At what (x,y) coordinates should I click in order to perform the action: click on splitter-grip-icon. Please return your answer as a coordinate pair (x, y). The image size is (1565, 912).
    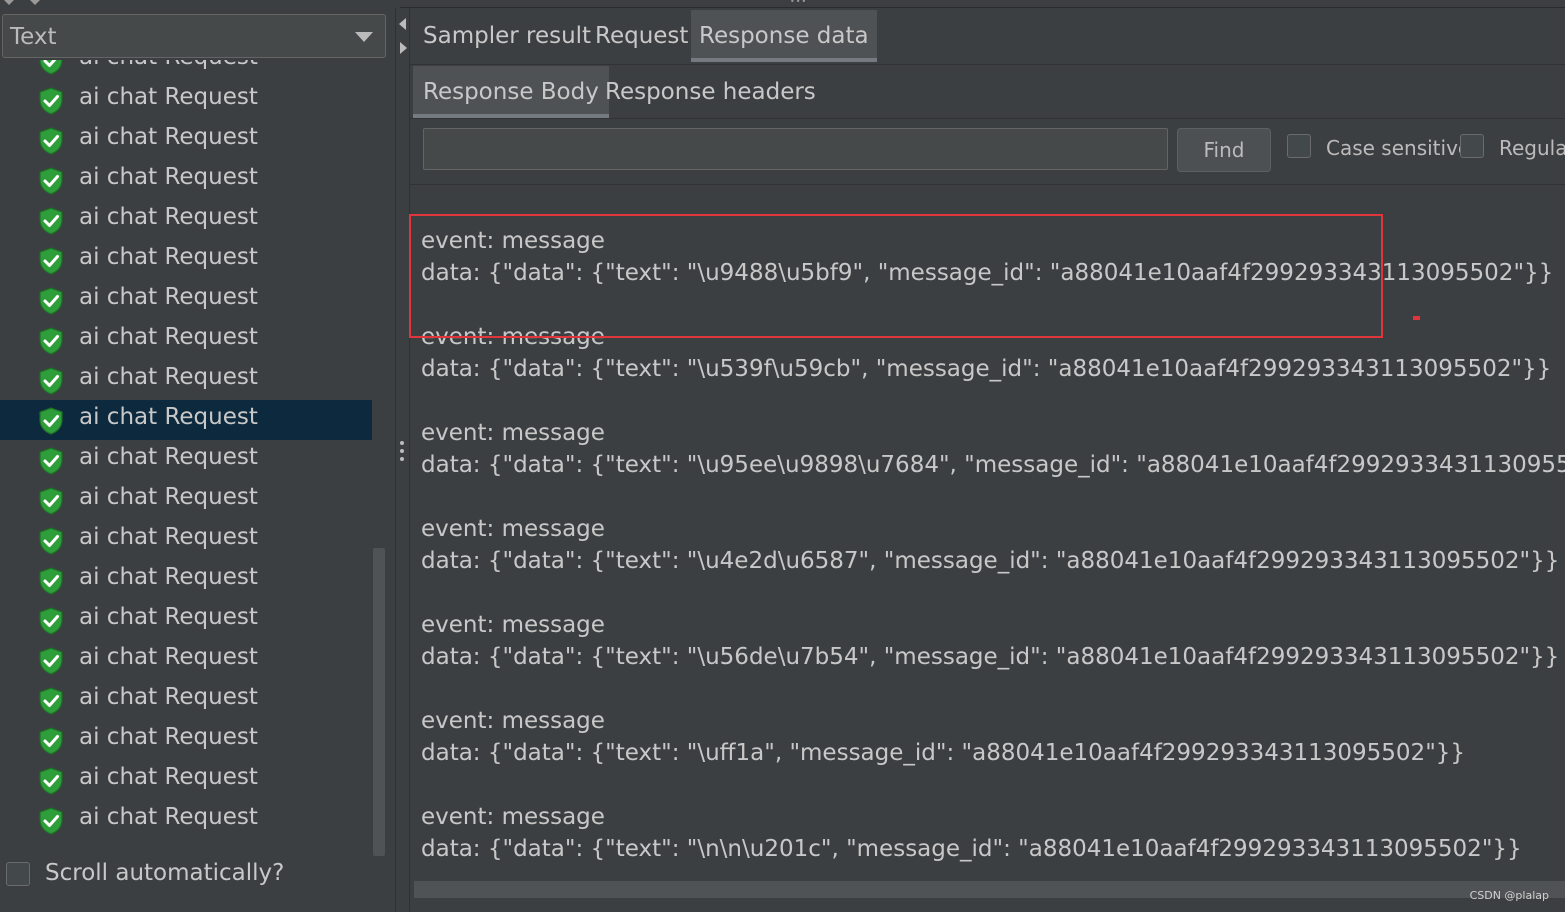
    Looking at the image, I should click on (402, 453).